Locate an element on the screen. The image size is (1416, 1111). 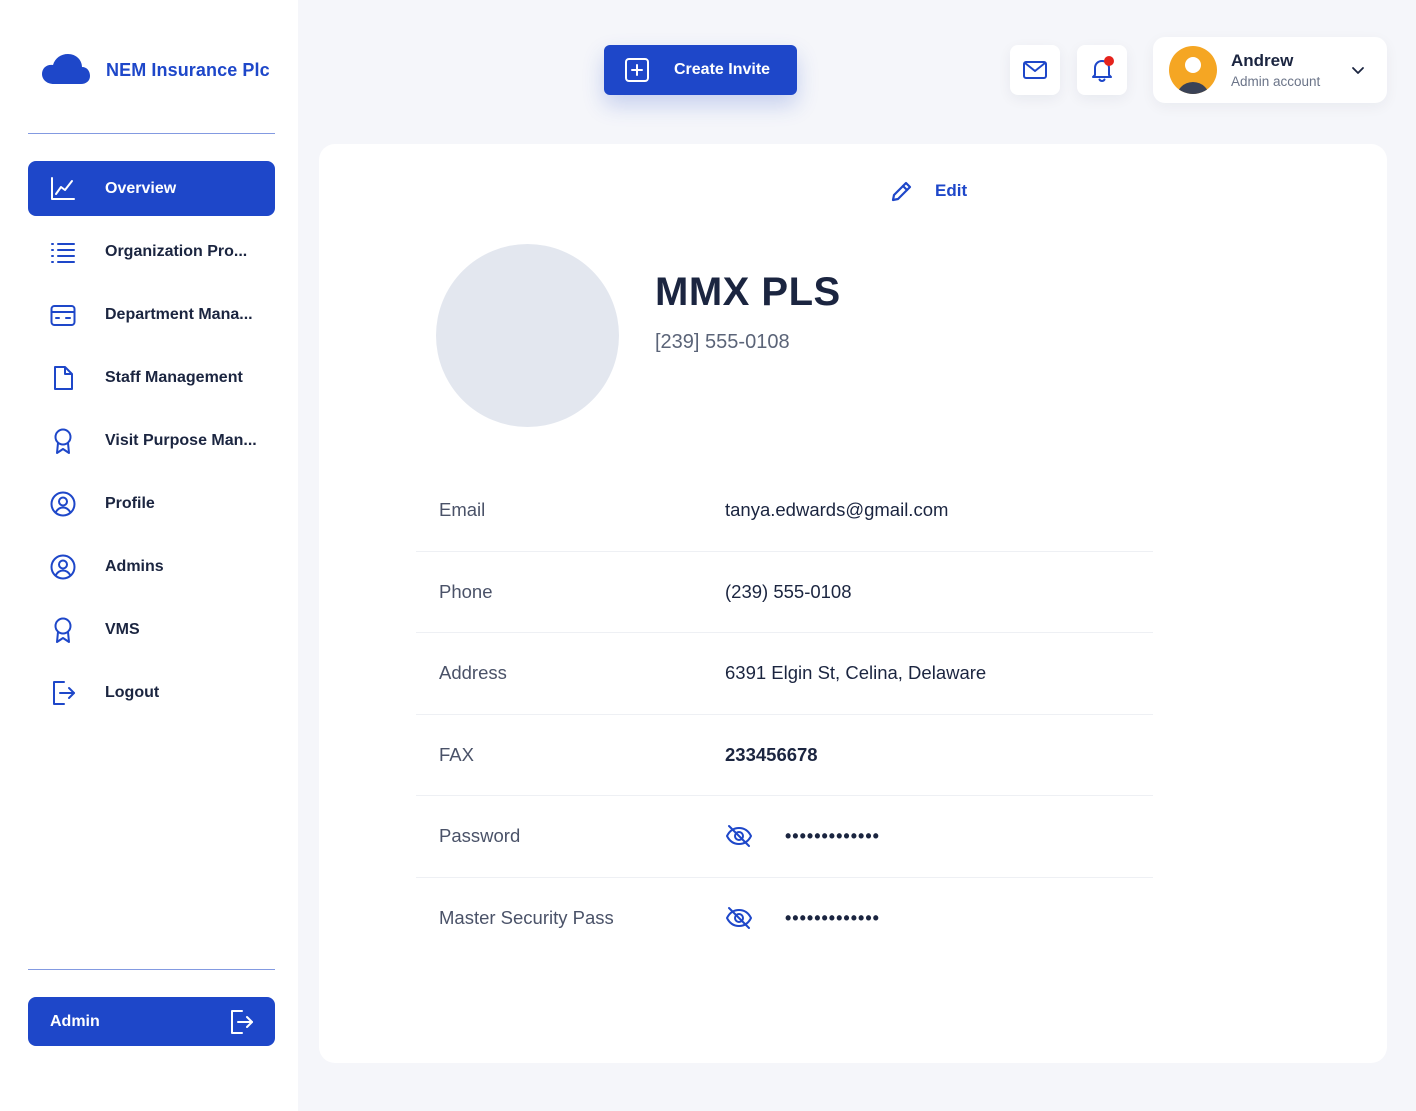
sidebar-item-label: Admins is located at coordinates (134, 566).